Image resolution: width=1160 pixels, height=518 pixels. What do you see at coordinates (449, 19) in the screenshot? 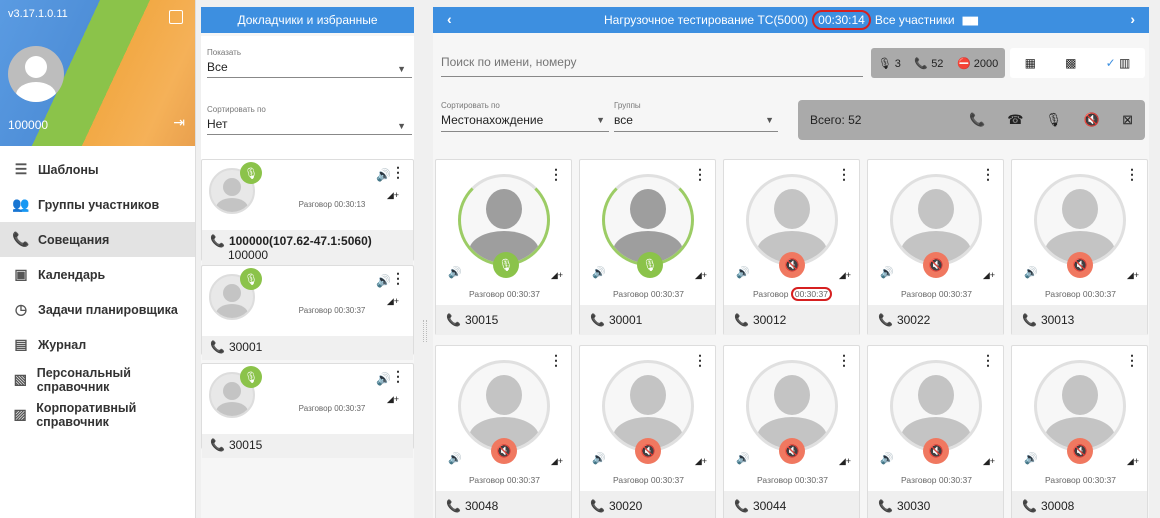
I see `back-arrow-icon: ‹` at bounding box center [449, 19].